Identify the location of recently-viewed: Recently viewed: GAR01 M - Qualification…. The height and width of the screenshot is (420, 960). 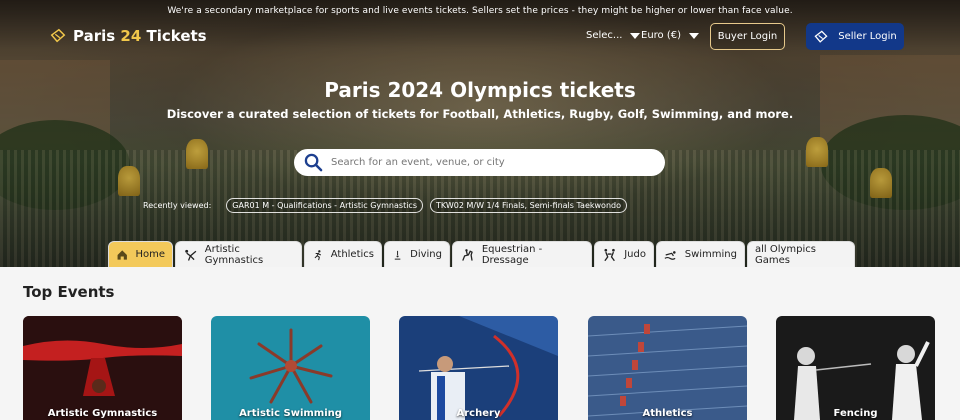
(385, 205).